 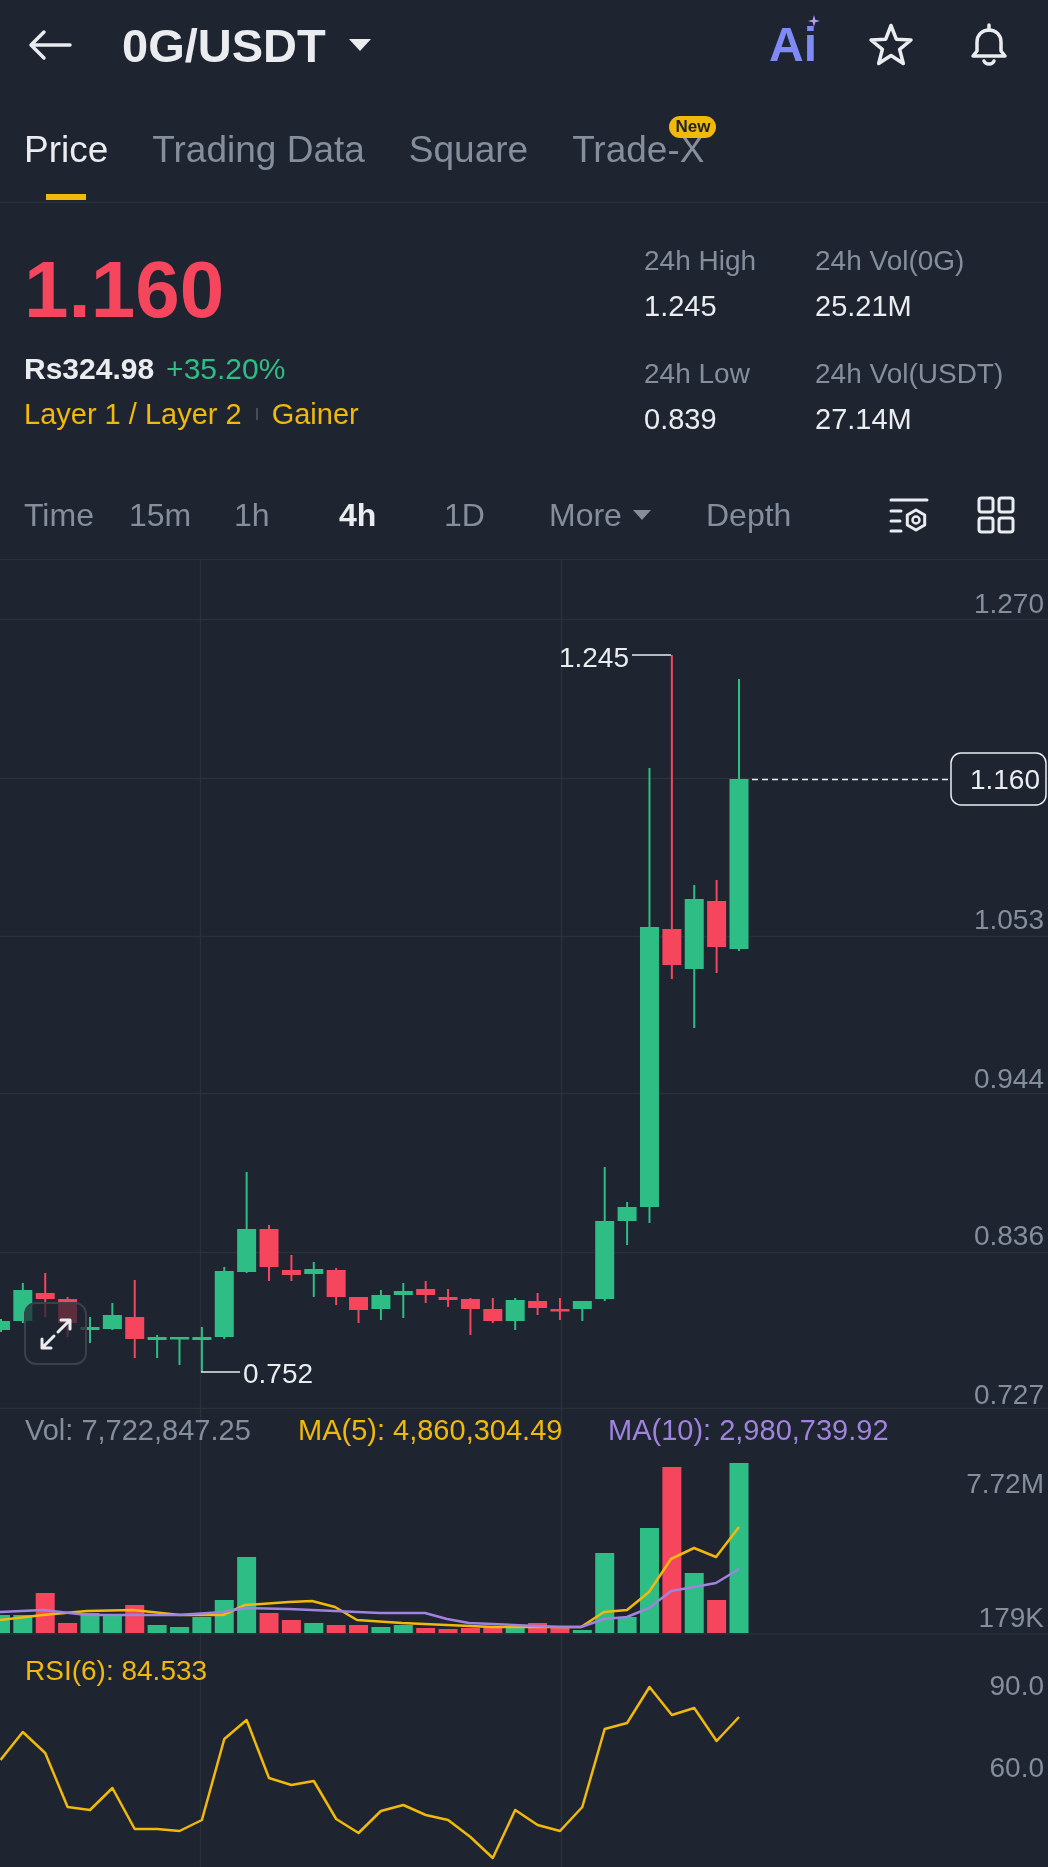 I want to click on axis-label: 1.270, so click(x=1008, y=603).